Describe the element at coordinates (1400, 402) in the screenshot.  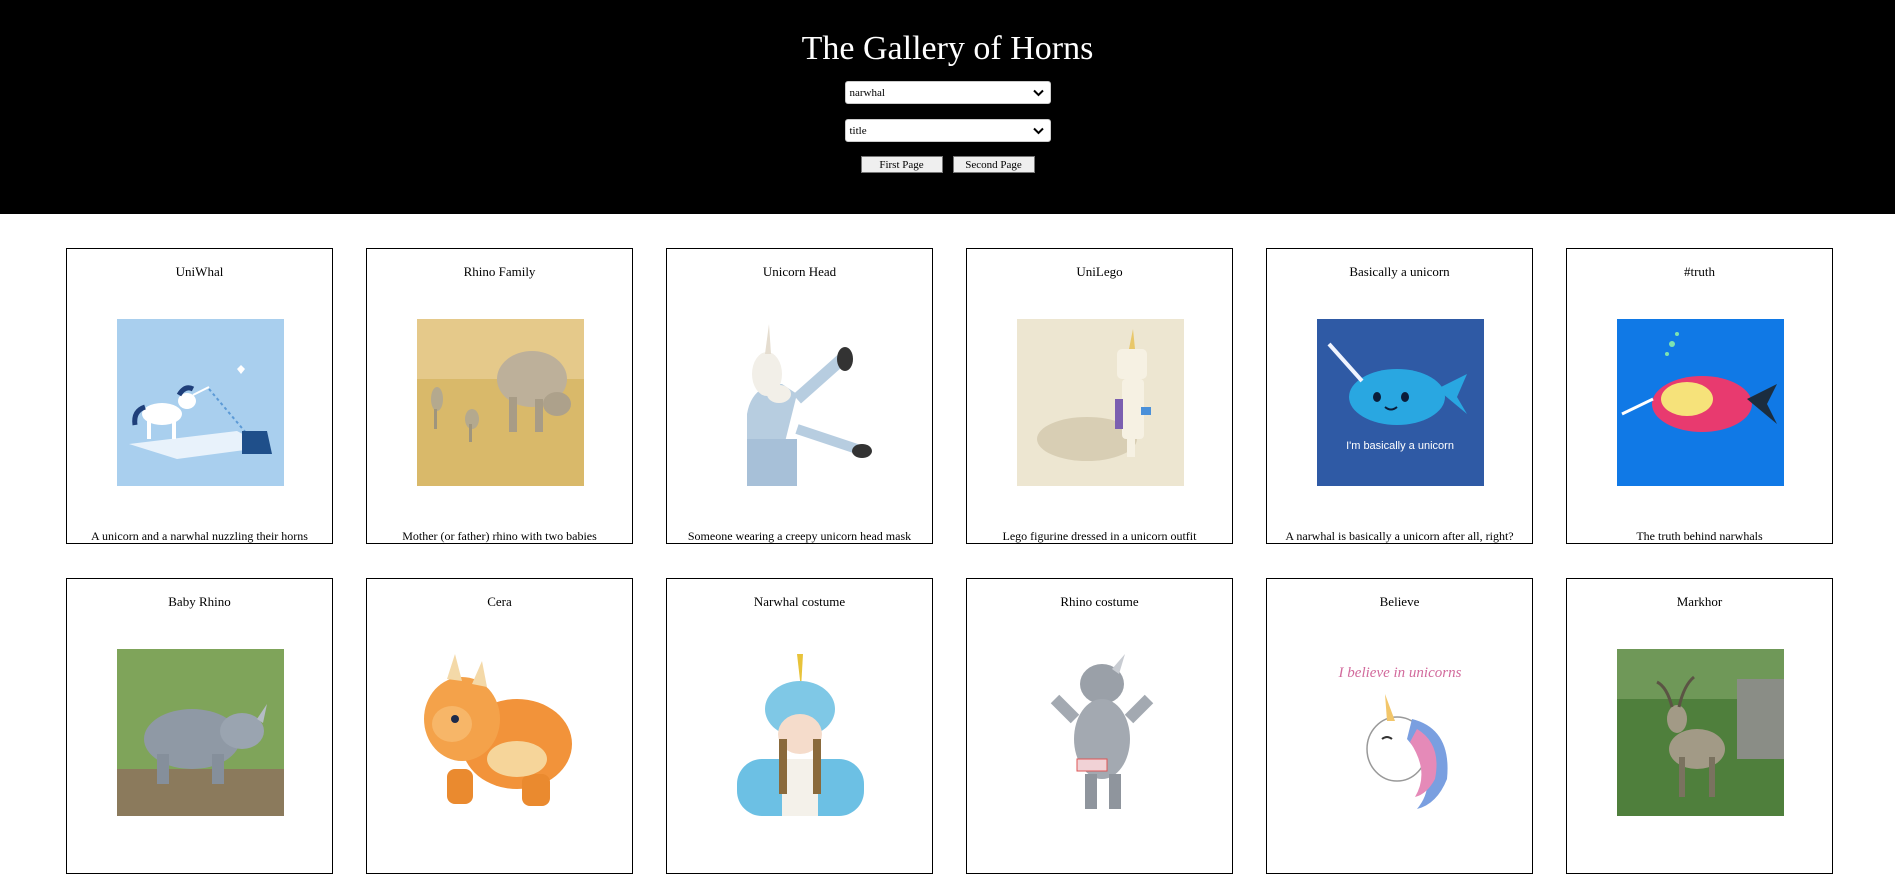
I see `narwhal-cartoon-image: I'm basically a unicorn` at that location.